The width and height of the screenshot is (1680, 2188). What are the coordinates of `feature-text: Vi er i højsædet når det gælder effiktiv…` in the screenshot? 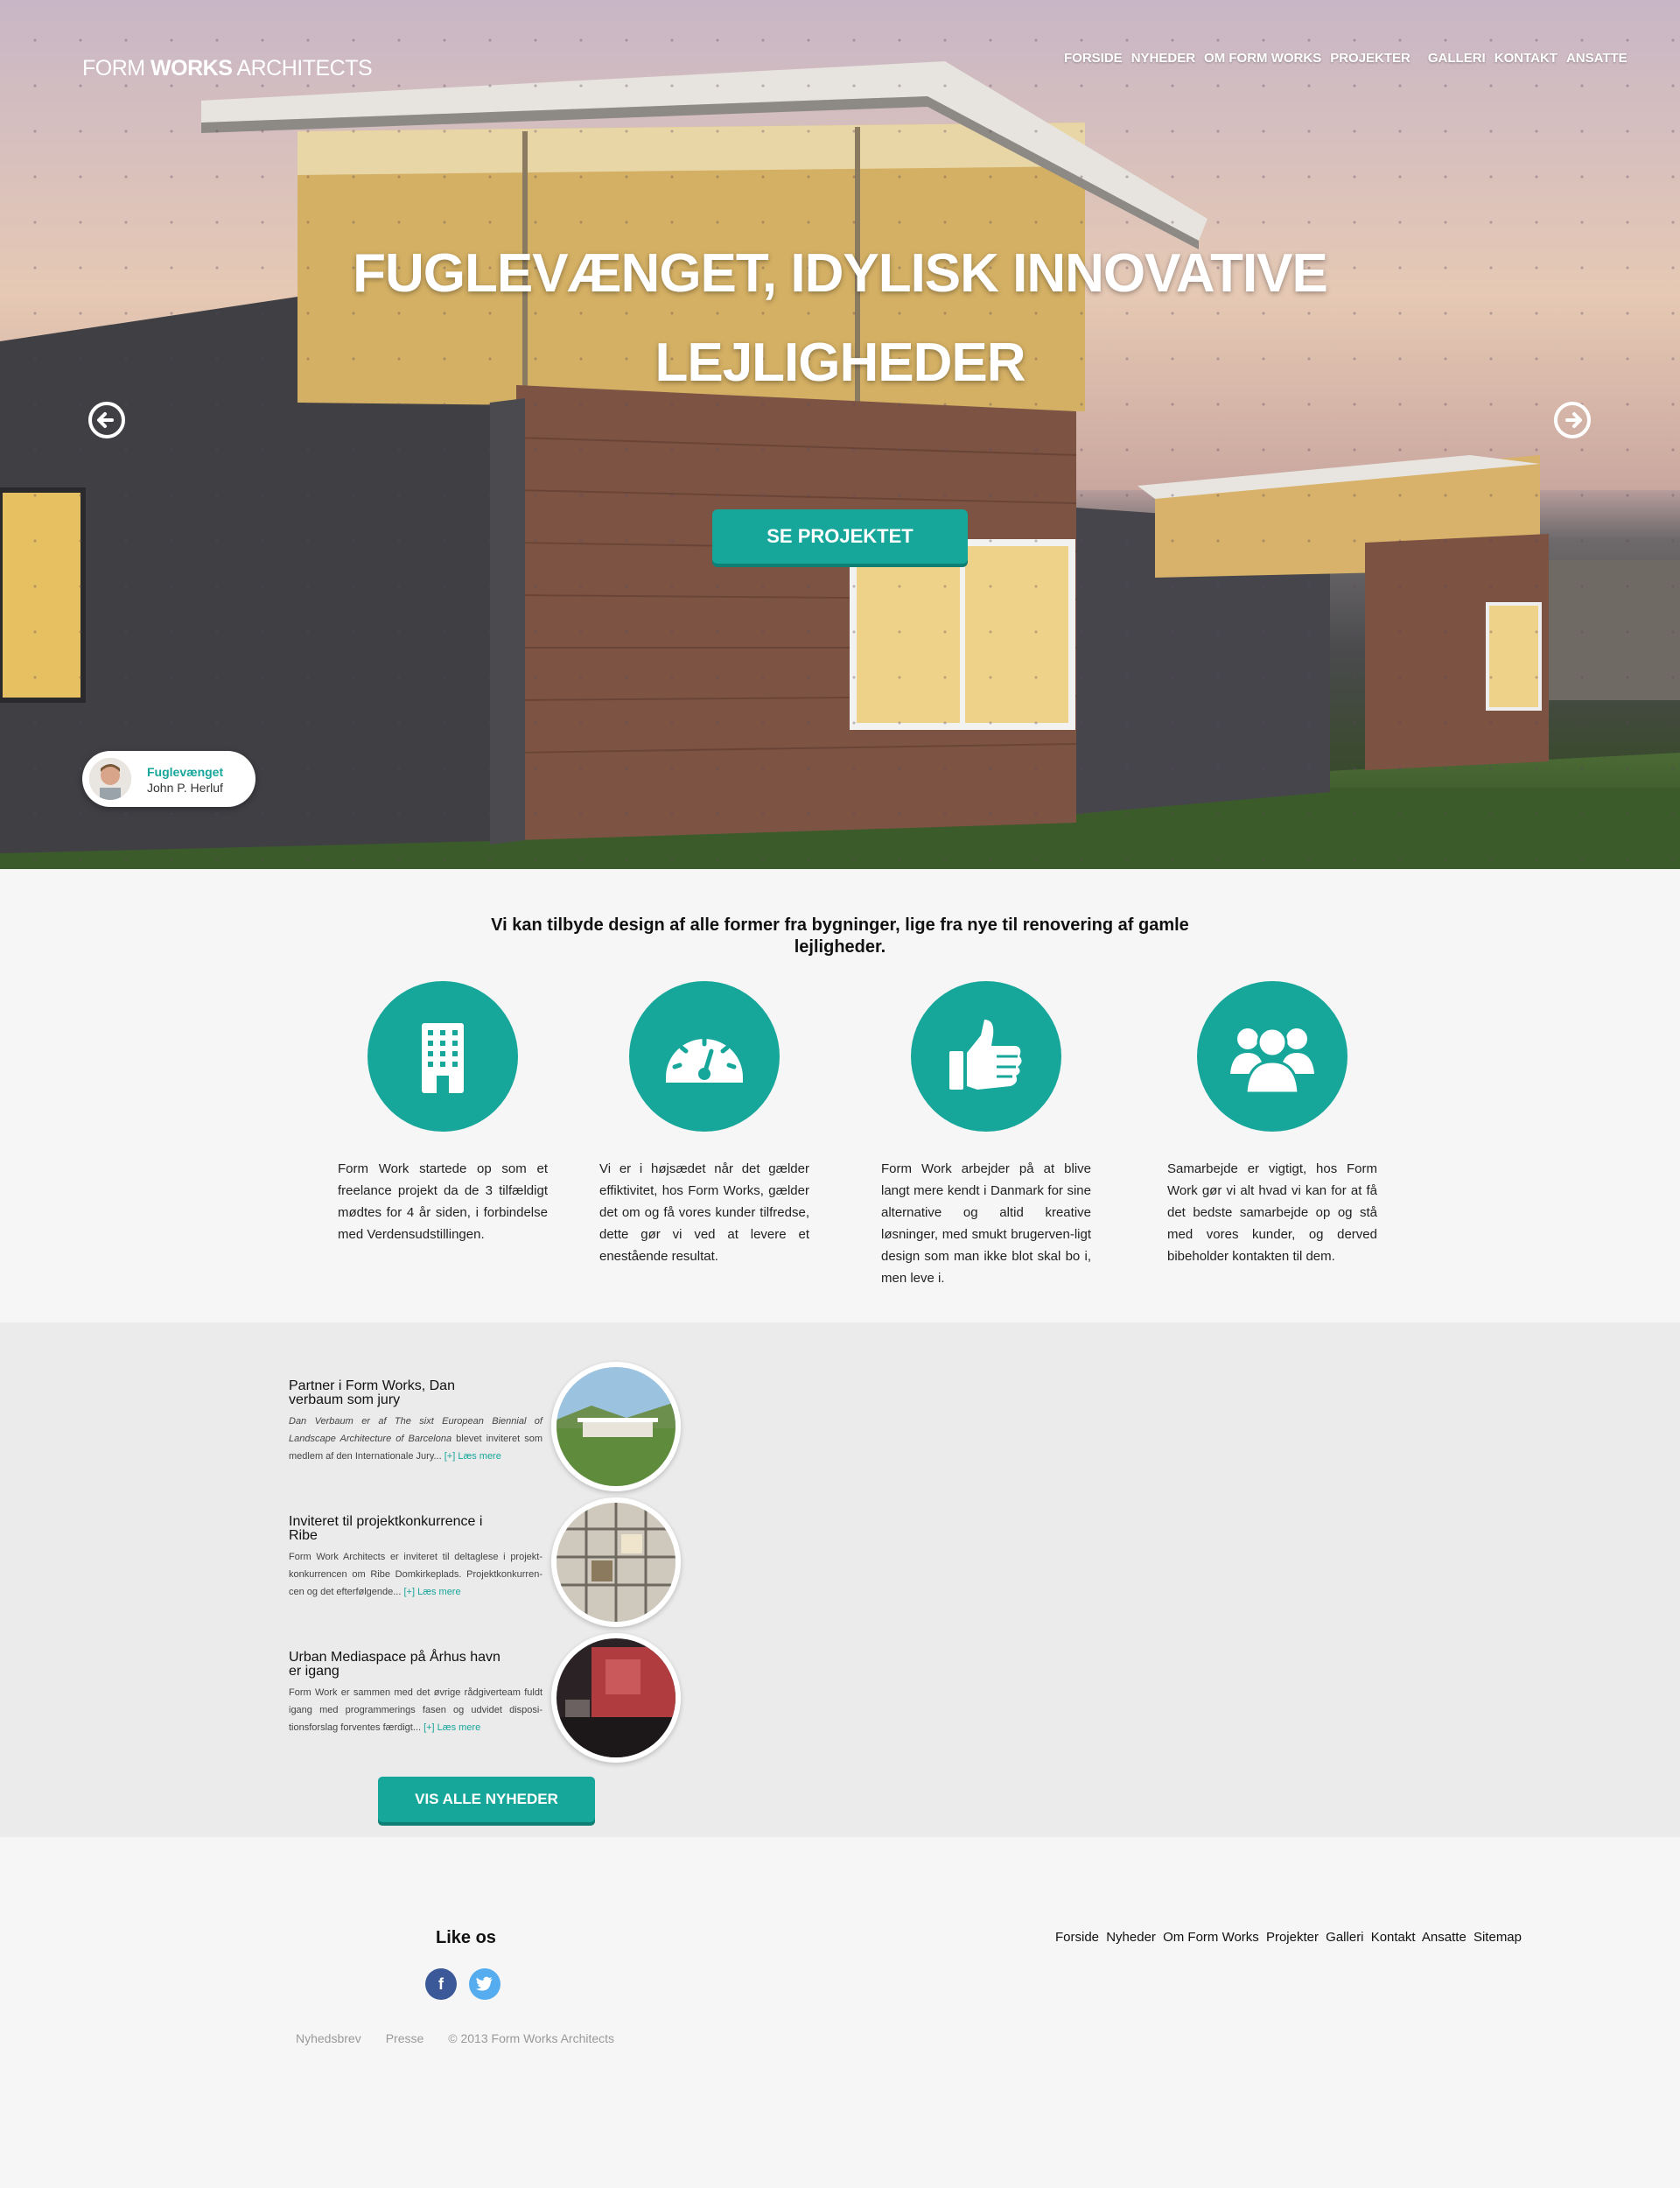 It's located at (704, 1212).